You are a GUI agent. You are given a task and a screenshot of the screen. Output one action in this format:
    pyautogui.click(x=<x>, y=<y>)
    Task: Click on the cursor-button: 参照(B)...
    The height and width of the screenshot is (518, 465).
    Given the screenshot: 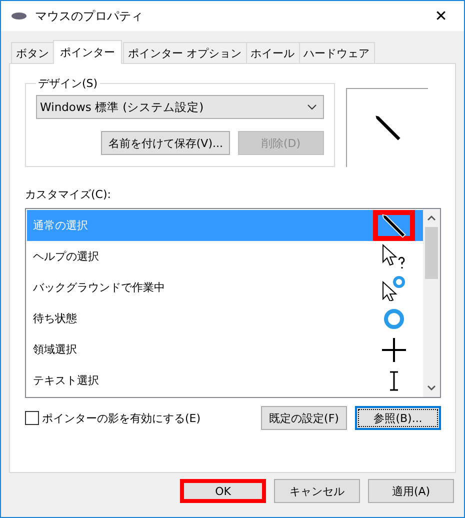 What is the action you would take?
    pyautogui.click(x=398, y=418)
    